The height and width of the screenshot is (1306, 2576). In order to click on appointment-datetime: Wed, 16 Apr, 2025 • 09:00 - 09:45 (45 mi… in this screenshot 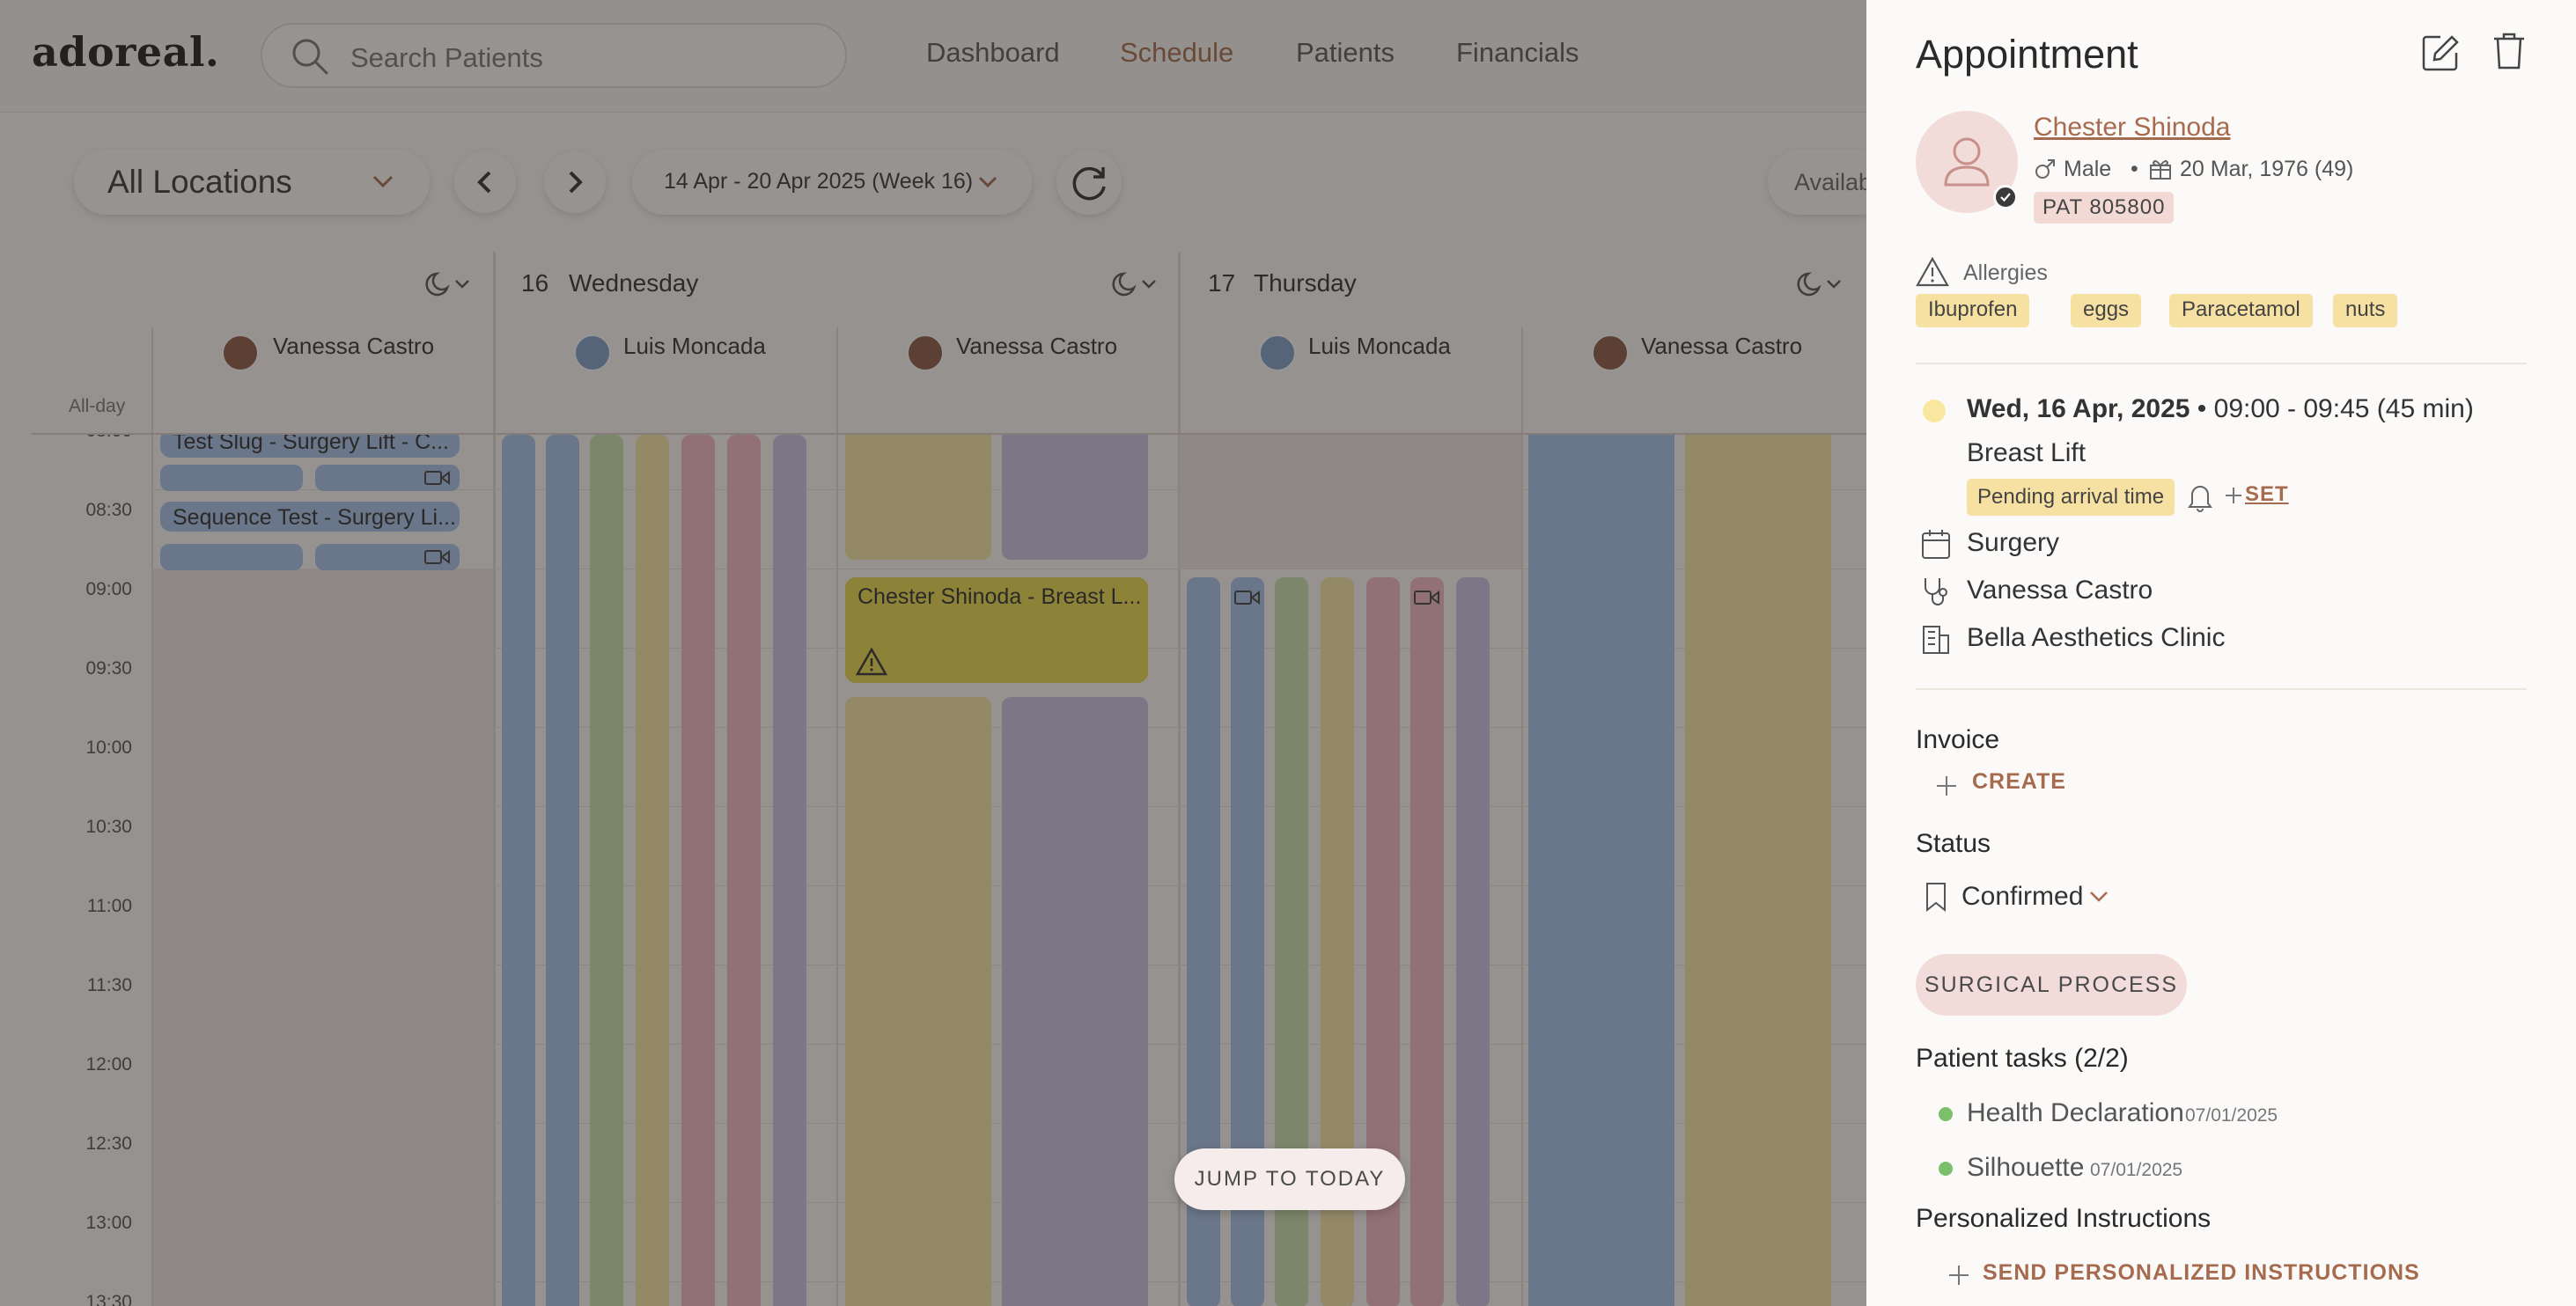, I will do `click(2220, 409)`.